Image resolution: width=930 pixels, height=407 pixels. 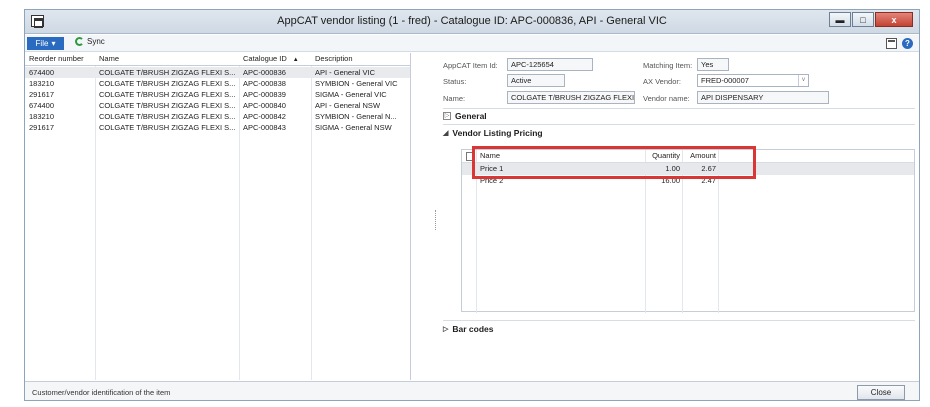 I want to click on close-window-button: x, so click(x=894, y=19).